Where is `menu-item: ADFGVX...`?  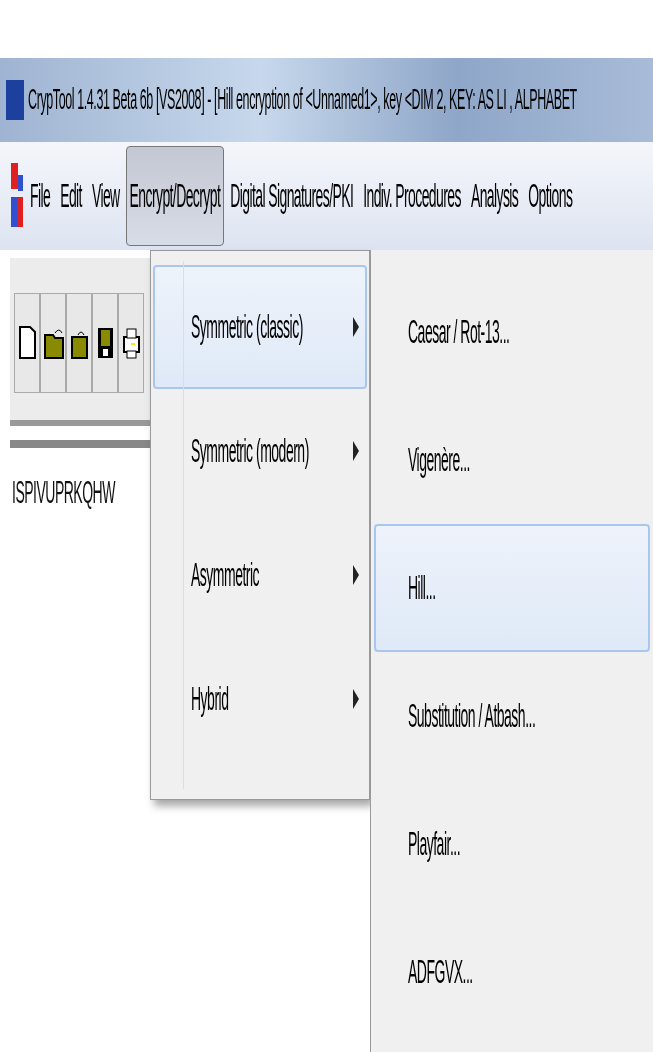
menu-item: ADFGVX... is located at coordinates (512, 972).